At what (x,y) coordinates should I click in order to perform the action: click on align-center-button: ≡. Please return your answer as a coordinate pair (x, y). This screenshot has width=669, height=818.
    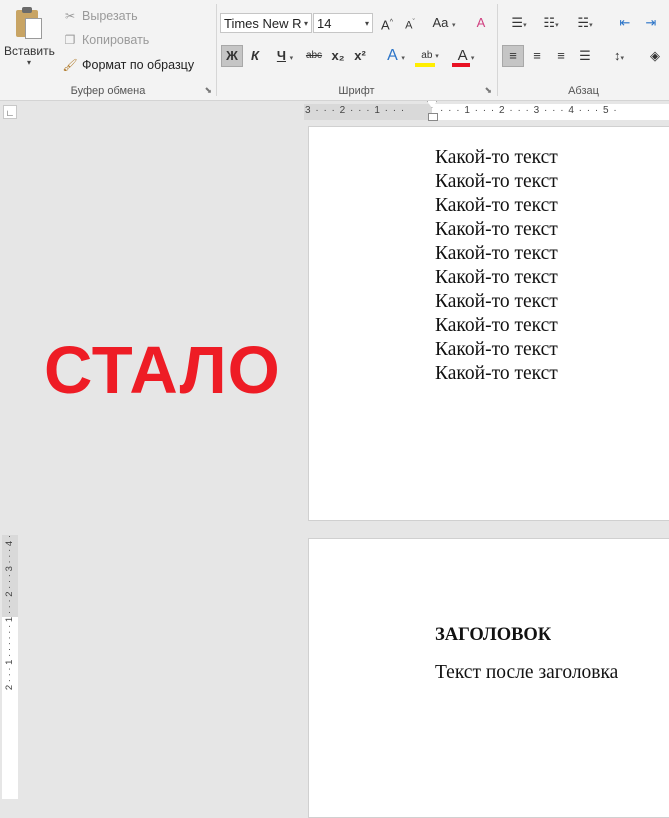
    Looking at the image, I should click on (537, 56).